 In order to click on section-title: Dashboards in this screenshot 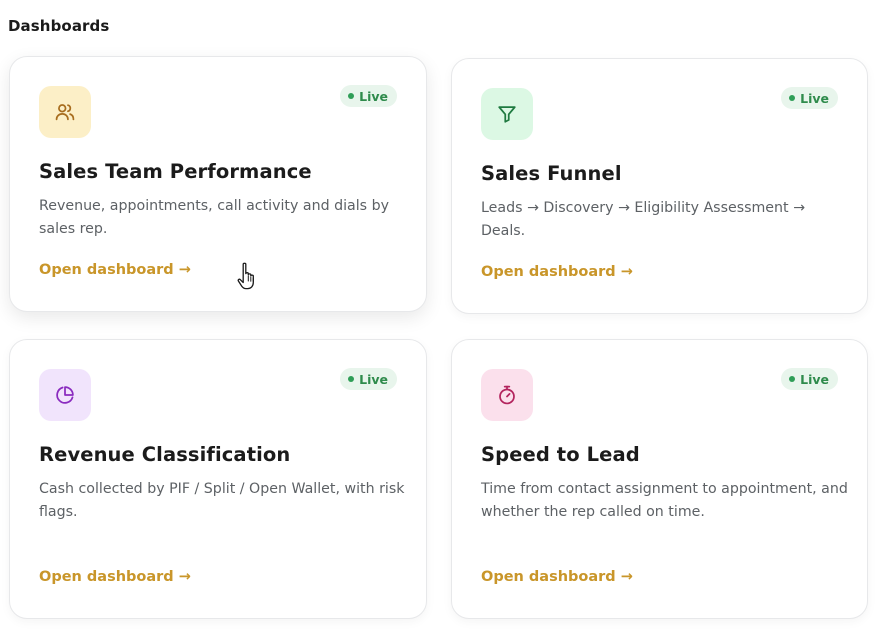, I will do `click(59, 26)`.